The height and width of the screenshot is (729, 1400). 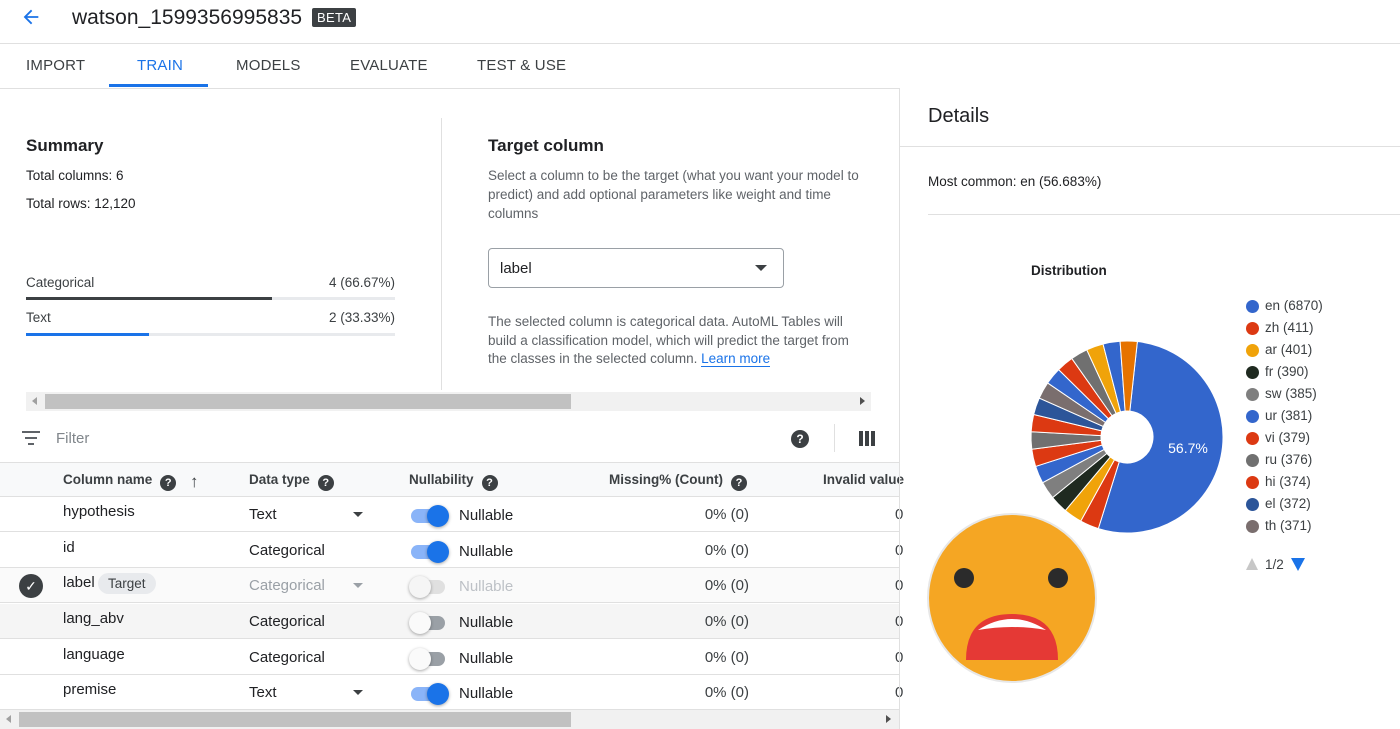 I want to click on column-name: hypothesis, so click(x=99, y=511).